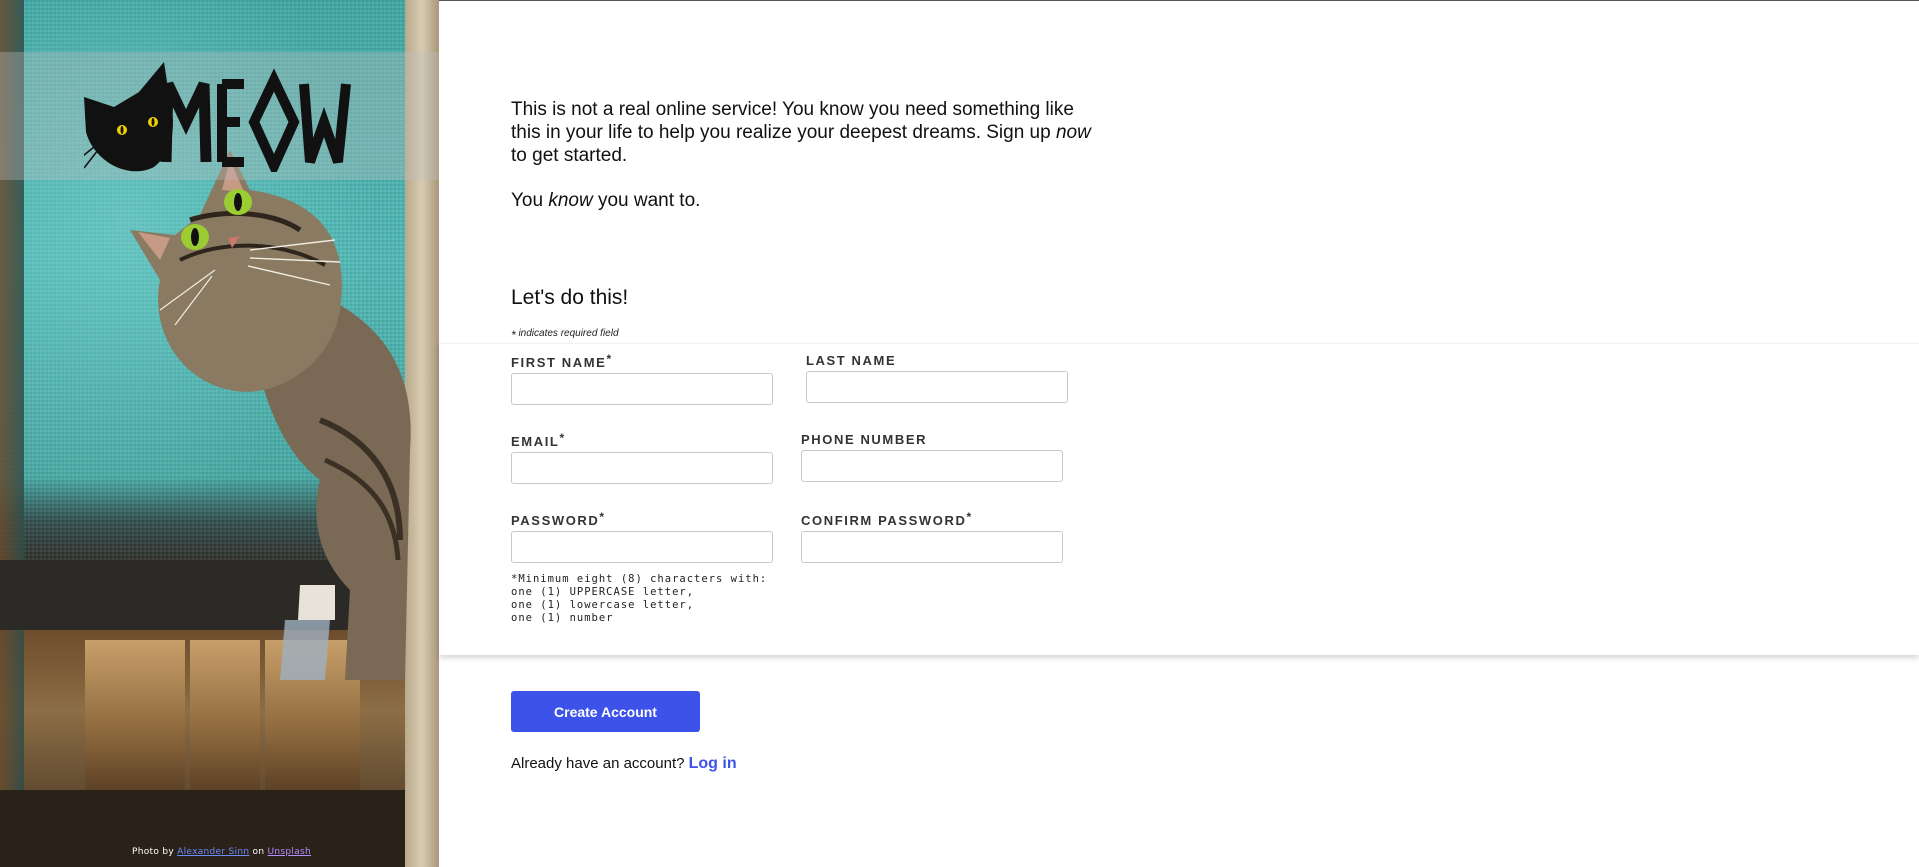 This screenshot has width=1919, height=867. I want to click on label-text: CONFIRM PASSWORD, so click(884, 520).